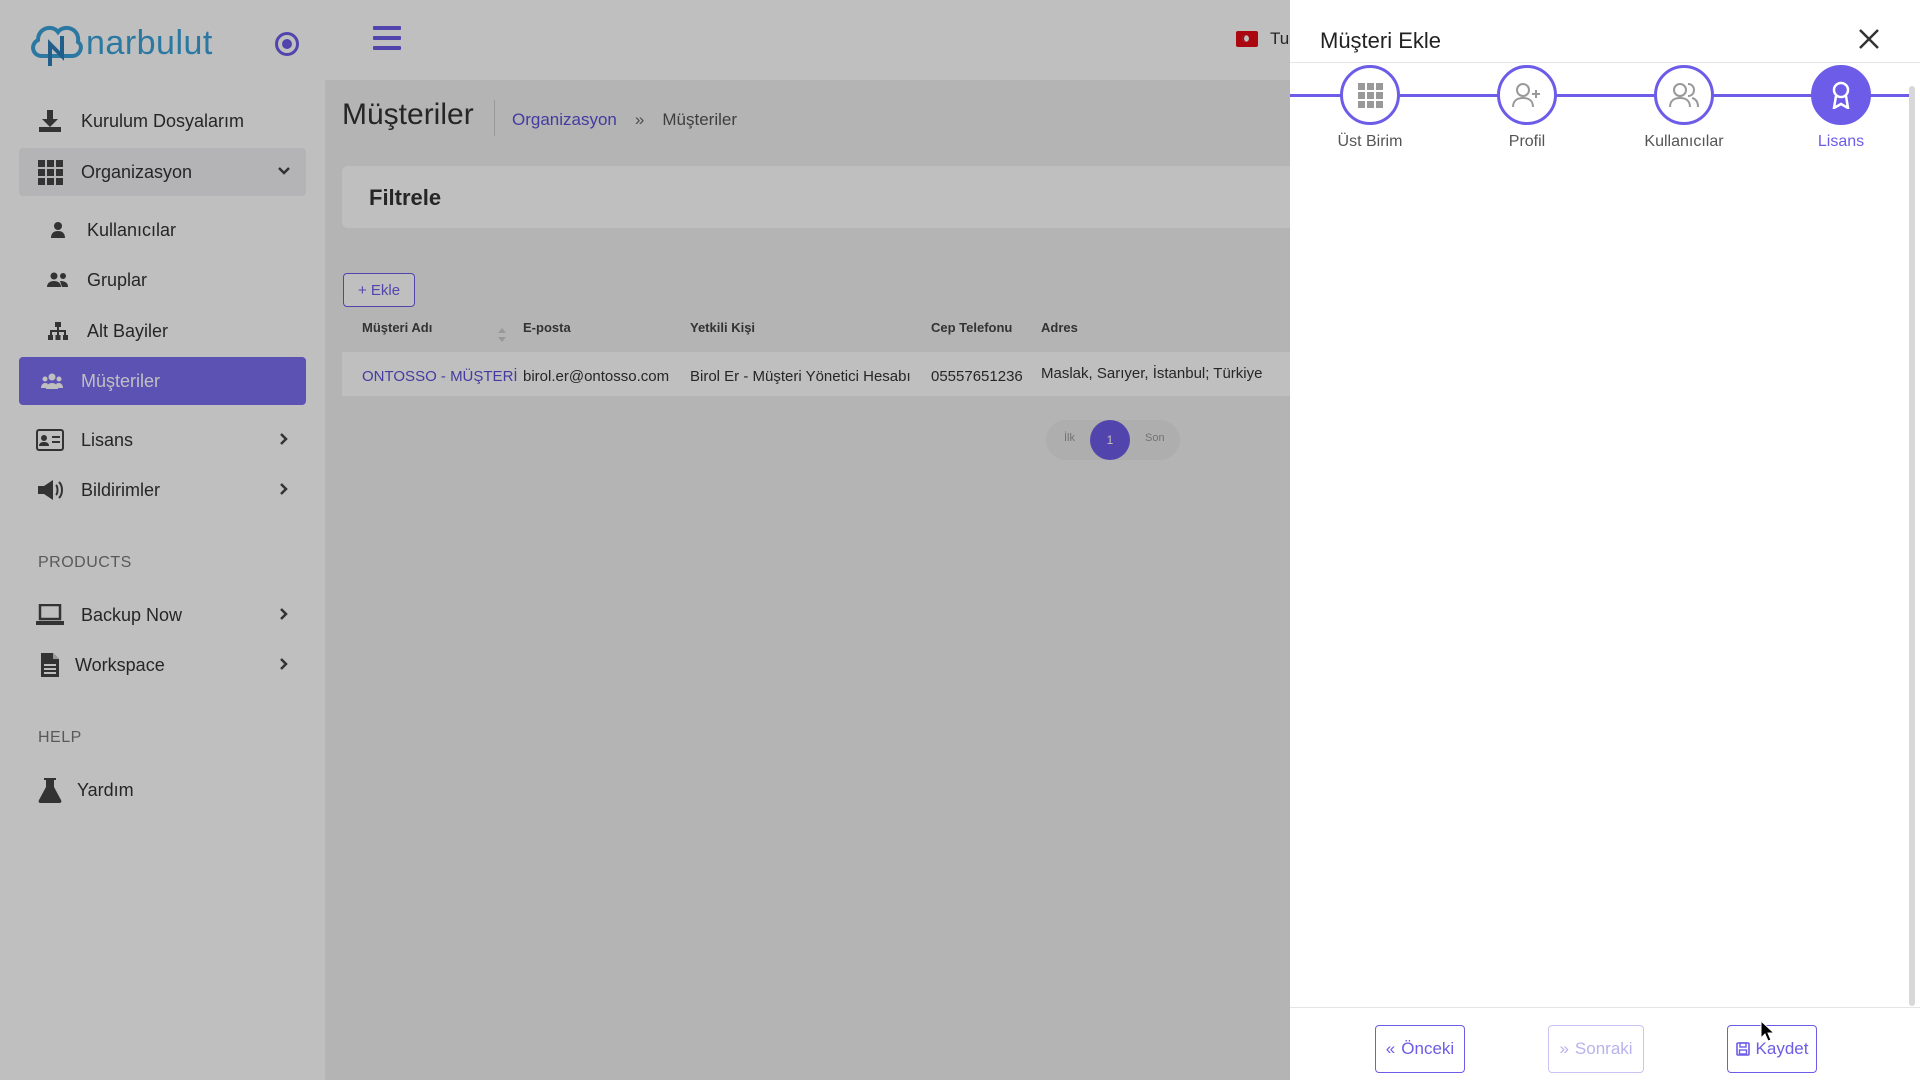 Image resolution: width=1920 pixels, height=1080 pixels. I want to click on drawer-scrollbar, so click(1912, 546).